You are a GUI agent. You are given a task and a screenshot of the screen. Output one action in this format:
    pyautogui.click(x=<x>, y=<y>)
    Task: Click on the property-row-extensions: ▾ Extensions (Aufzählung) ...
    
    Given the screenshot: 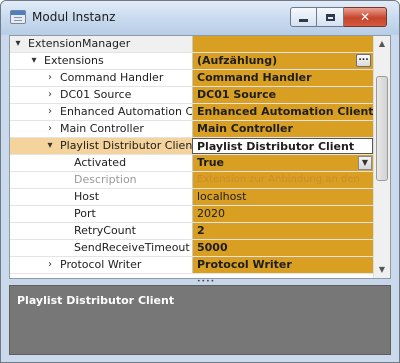 What is the action you would take?
    pyautogui.click(x=191, y=61)
    